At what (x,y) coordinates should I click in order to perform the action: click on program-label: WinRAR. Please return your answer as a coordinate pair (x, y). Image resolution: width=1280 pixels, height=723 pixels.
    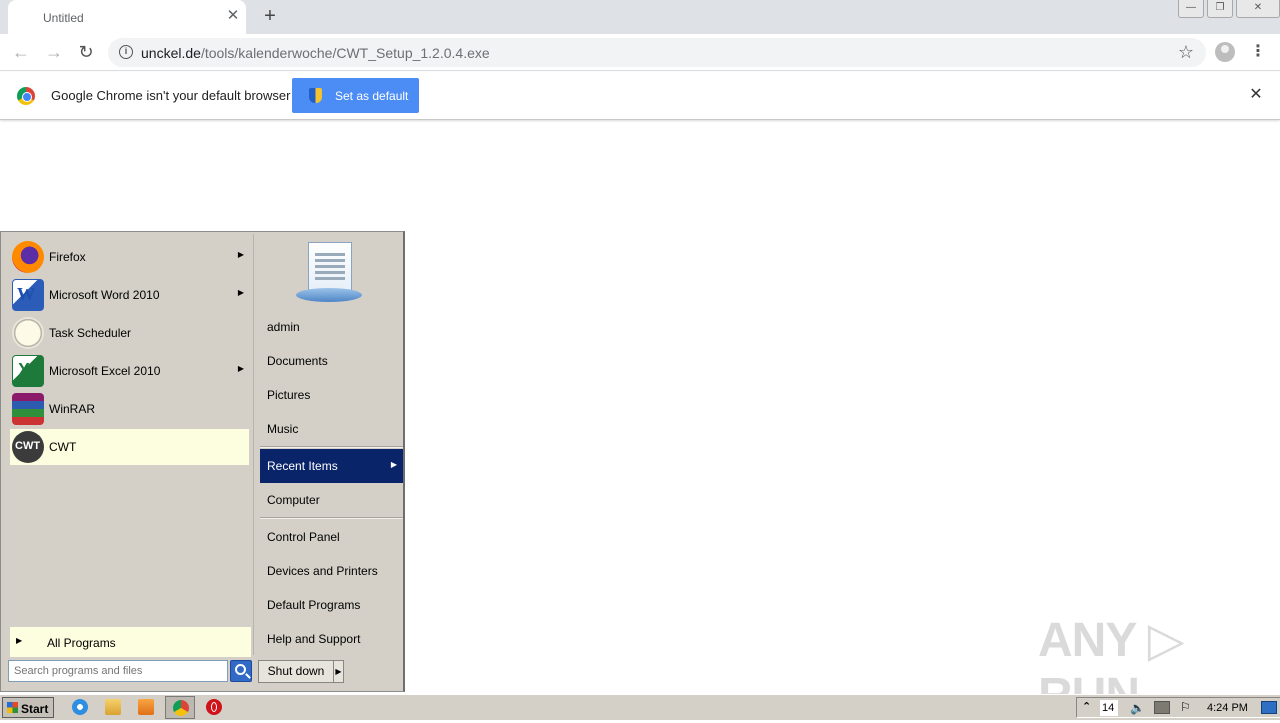
    Looking at the image, I should click on (72, 409).